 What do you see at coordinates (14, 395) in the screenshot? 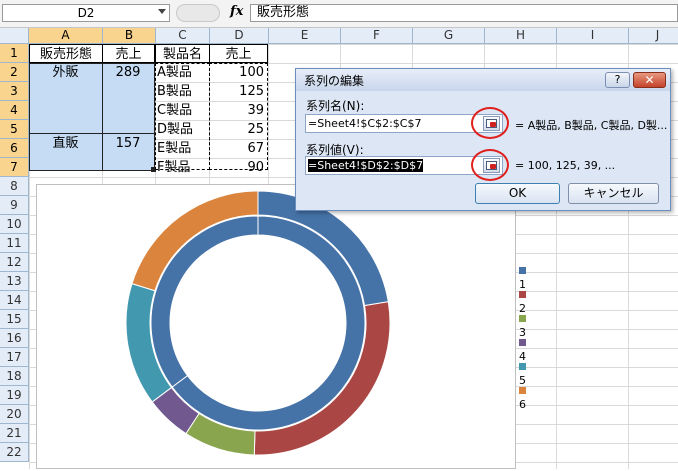
I see `row-header-19: 19` at bounding box center [14, 395].